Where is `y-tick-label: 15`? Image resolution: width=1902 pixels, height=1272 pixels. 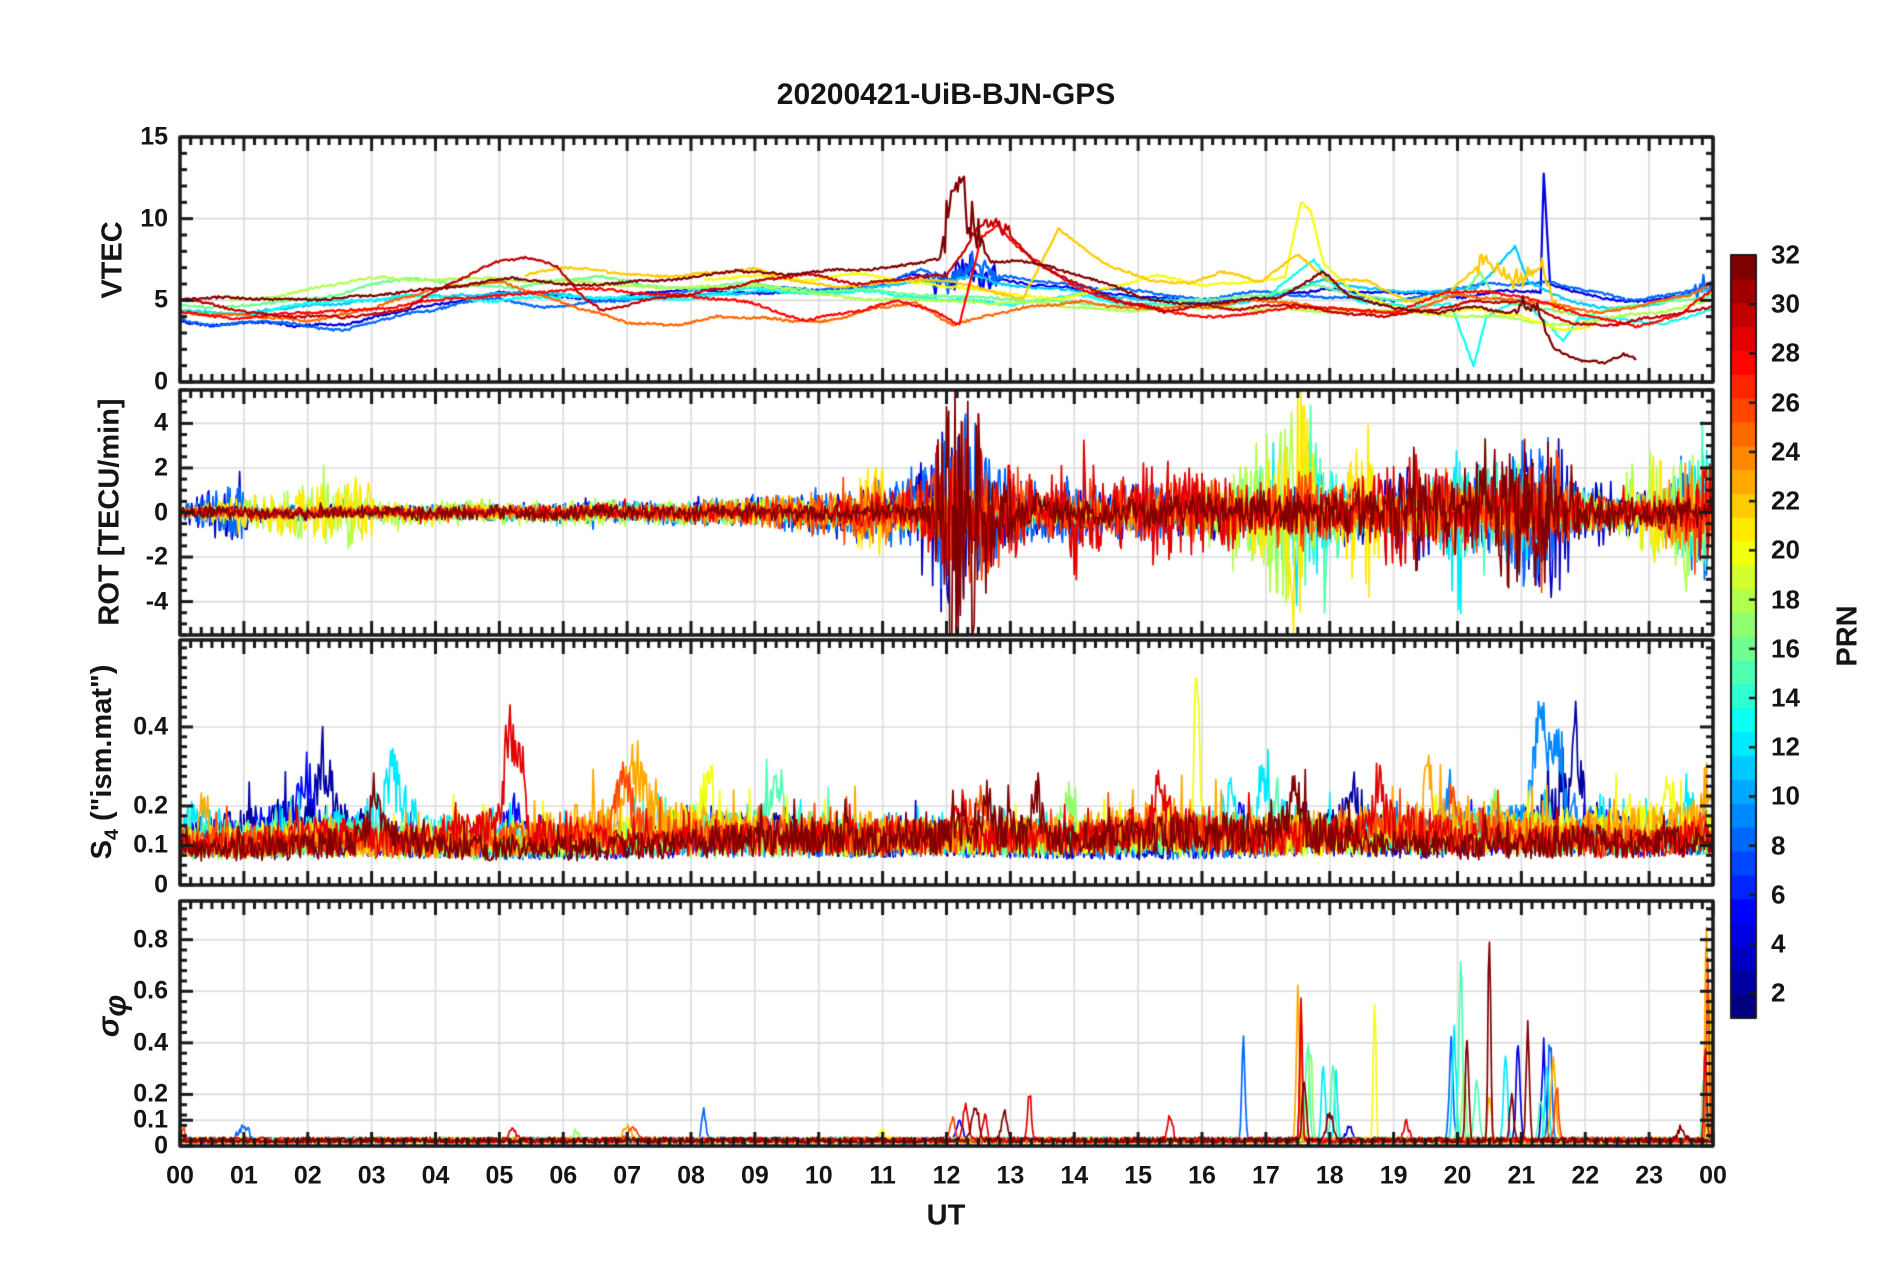 y-tick-label: 15 is located at coordinates (154, 136).